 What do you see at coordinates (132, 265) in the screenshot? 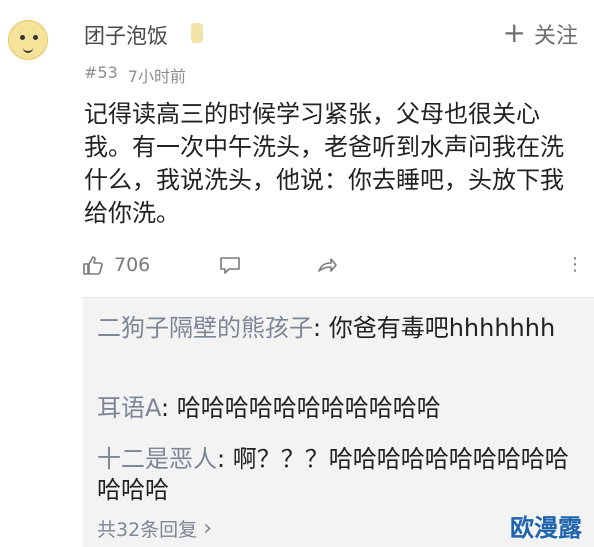
I see `like-count: 706` at bounding box center [132, 265].